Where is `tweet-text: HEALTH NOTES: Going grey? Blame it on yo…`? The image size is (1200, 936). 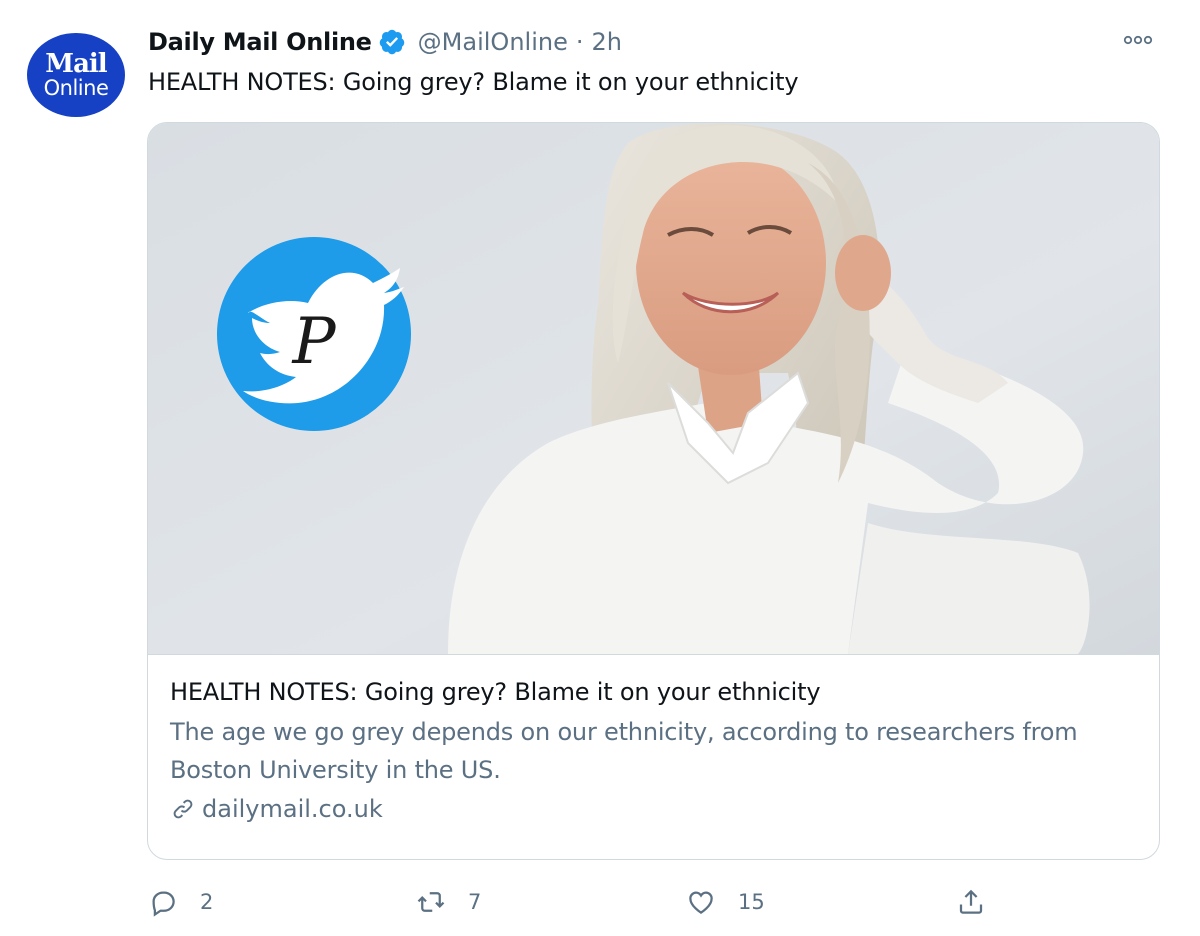
tweet-text: HEALTH NOTES: Going grey? Blame it on yo… is located at coordinates (473, 82).